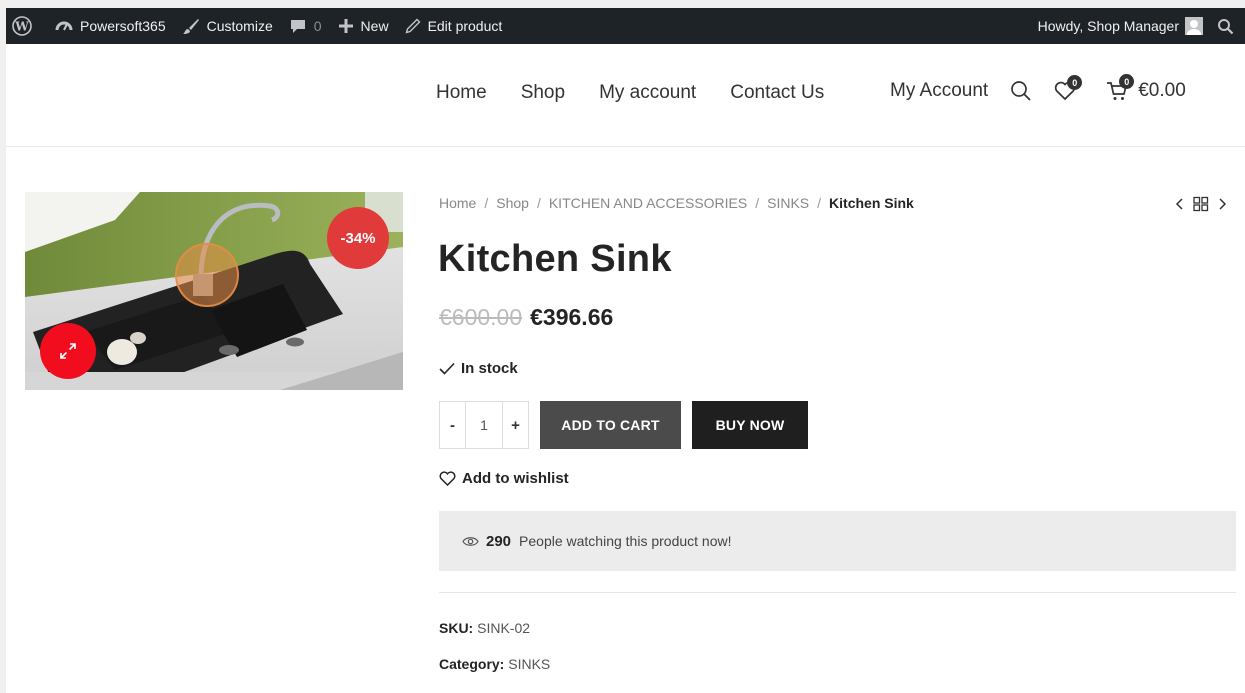 Image resolution: width=1245 pixels, height=693 pixels. Describe the element at coordinates (1127, 81) in the screenshot. I see `cart-count-badge: 0` at that location.